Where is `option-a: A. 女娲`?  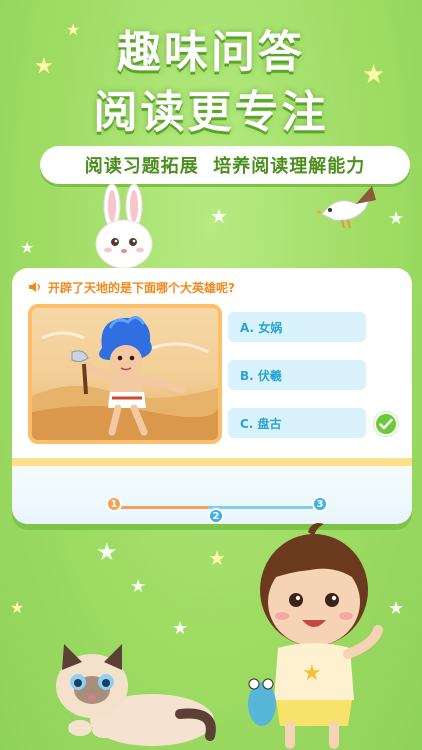 option-a: A. 女娲 is located at coordinates (297, 327).